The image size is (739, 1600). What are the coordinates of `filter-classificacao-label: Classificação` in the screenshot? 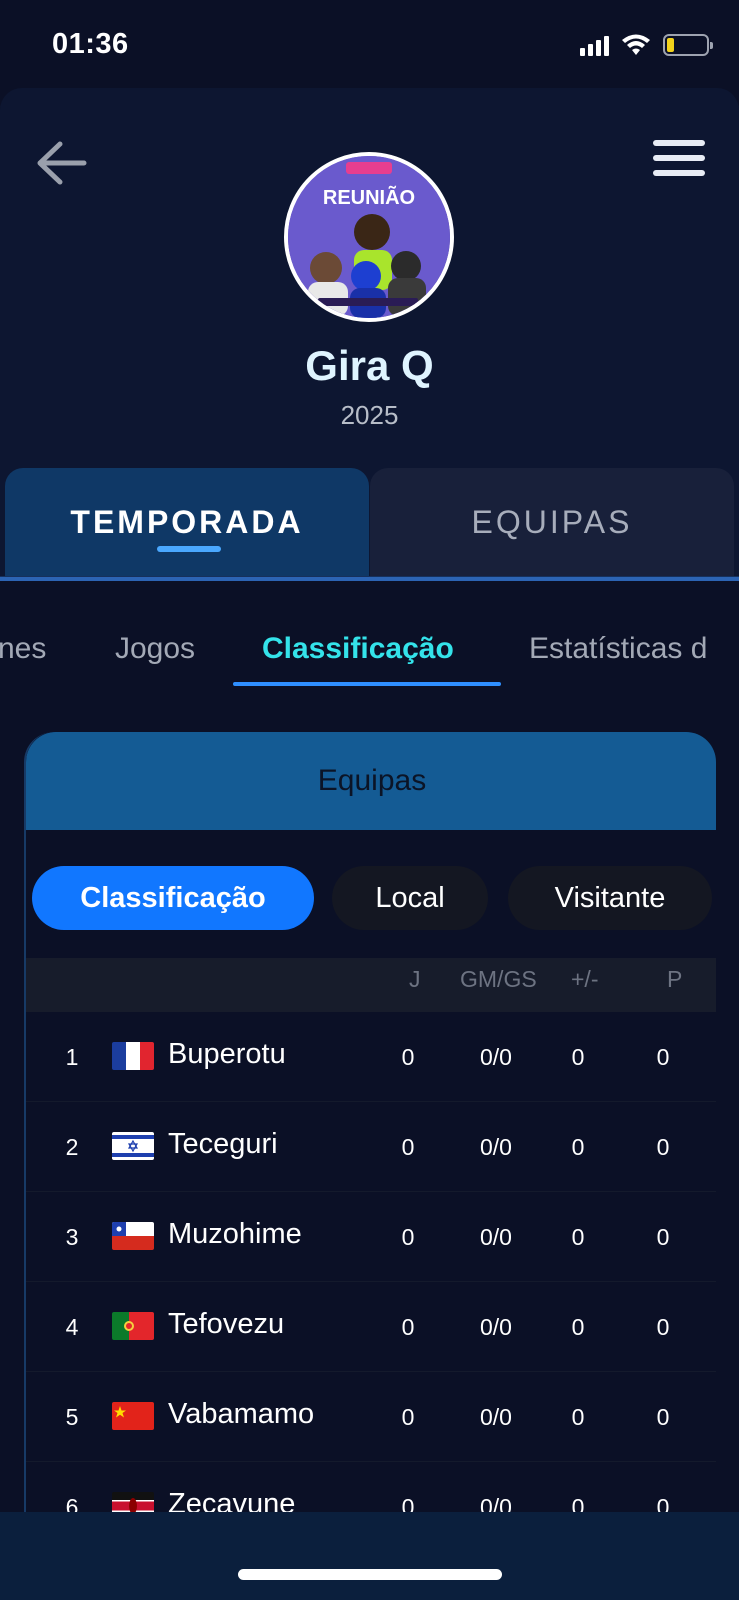 It's located at (173, 897).